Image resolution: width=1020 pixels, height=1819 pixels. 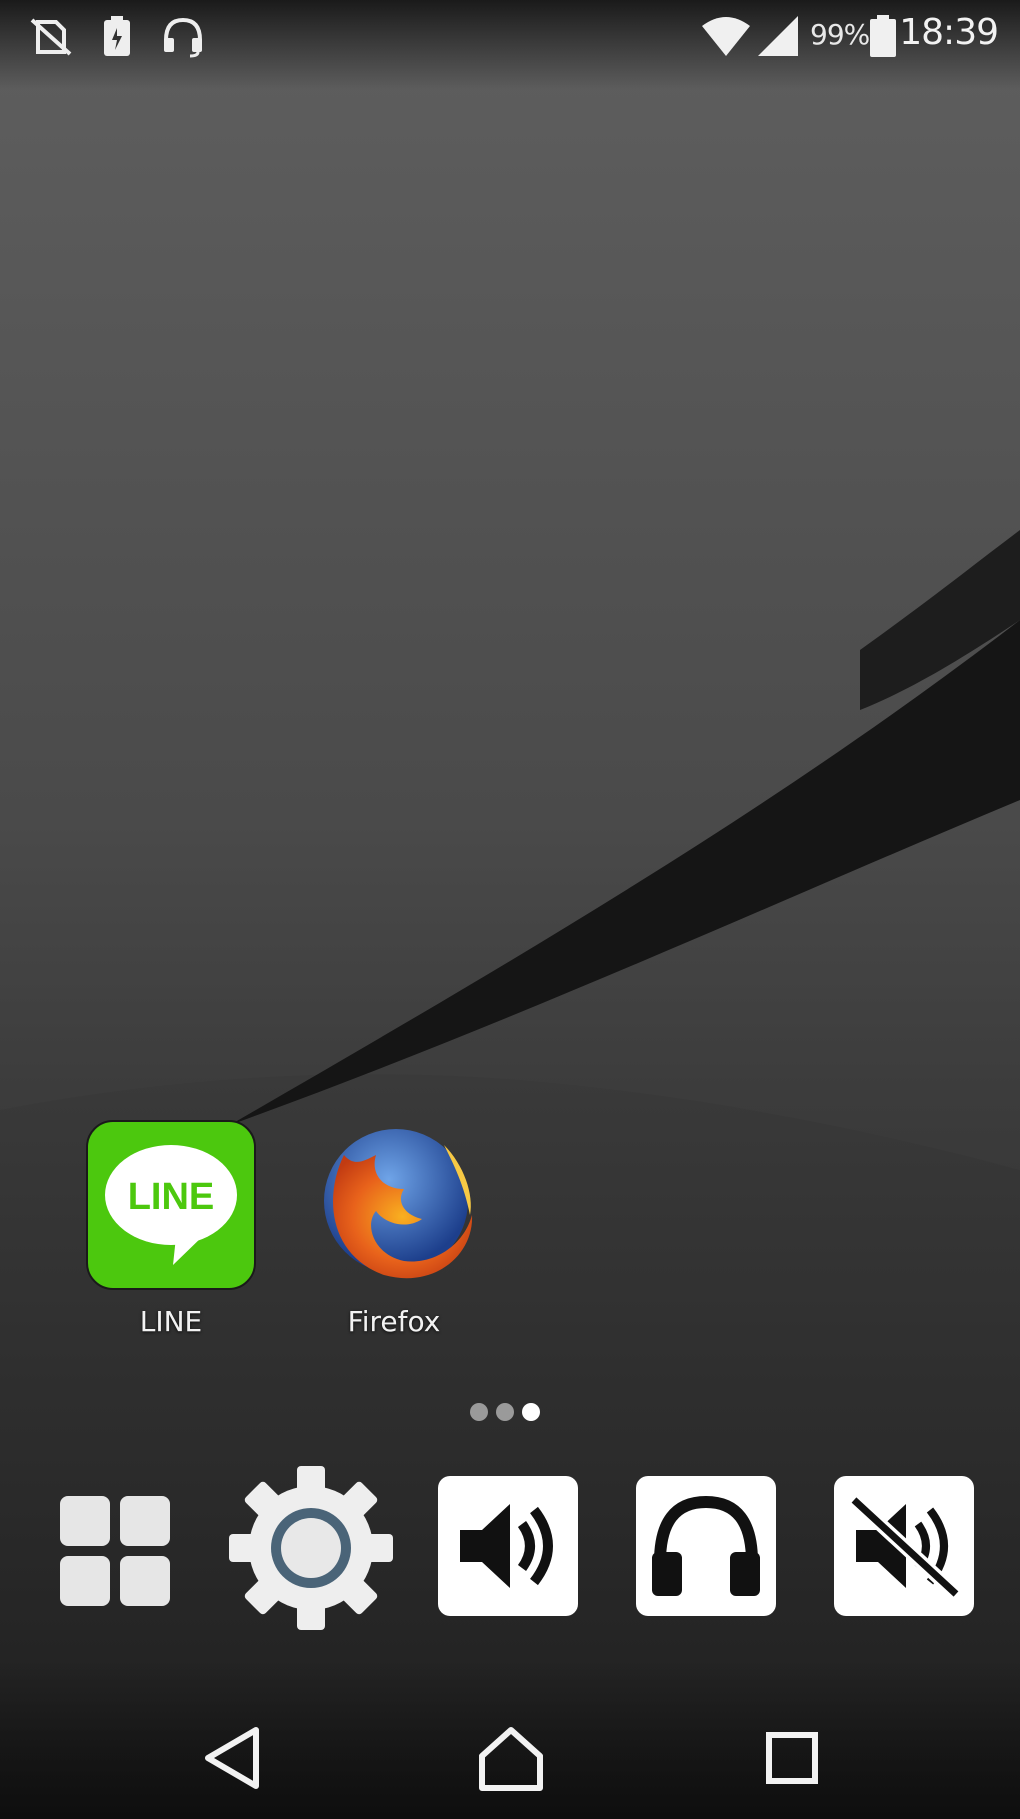 I want to click on home-button, so click(x=511, y=1758).